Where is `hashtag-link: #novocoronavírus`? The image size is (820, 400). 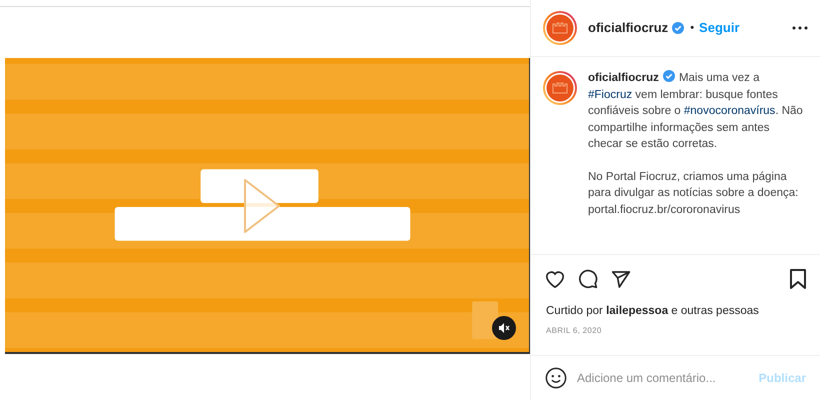 hashtag-link: #novocoronavírus is located at coordinates (730, 111).